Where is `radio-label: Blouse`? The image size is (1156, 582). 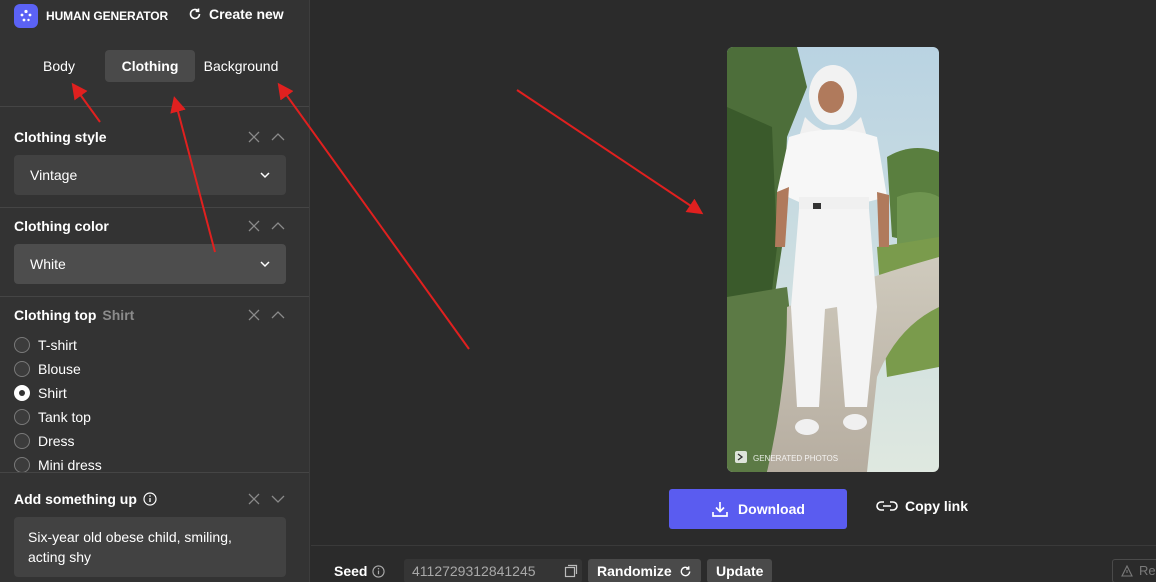
radio-label: Blouse is located at coordinates (59, 369).